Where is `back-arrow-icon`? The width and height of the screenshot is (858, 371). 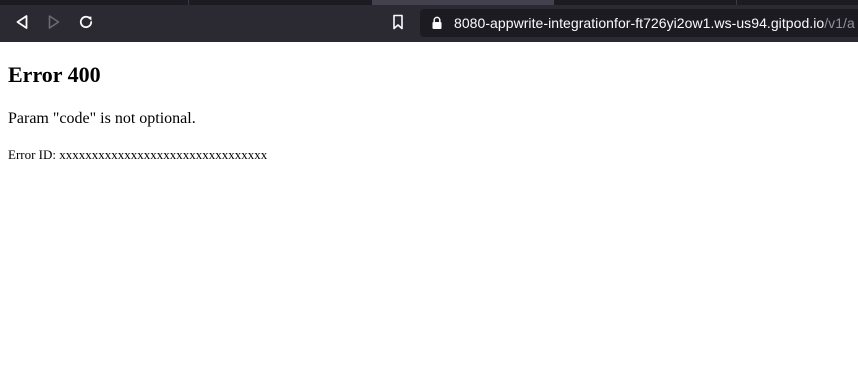
back-arrow-icon is located at coordinates (22, 22).